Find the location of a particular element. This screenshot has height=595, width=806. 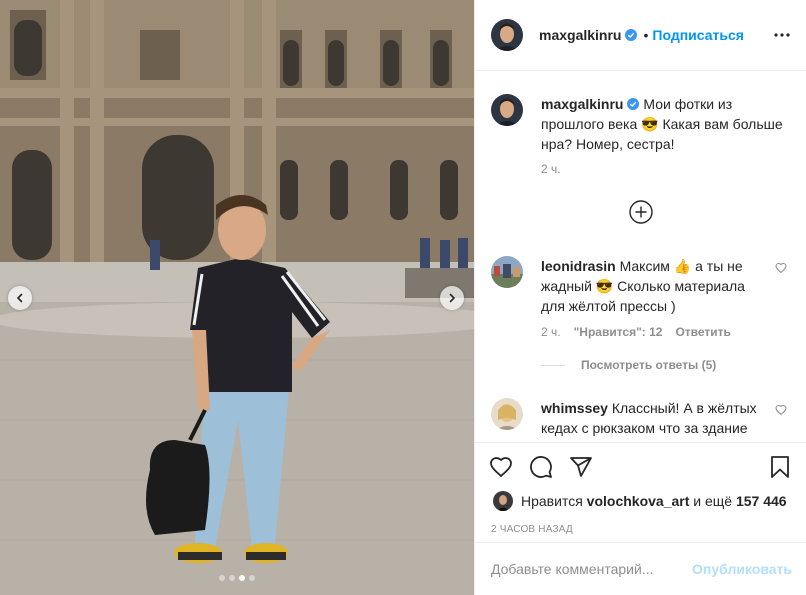

caption-time: 2 ч. is located at coordinates (551, 169).